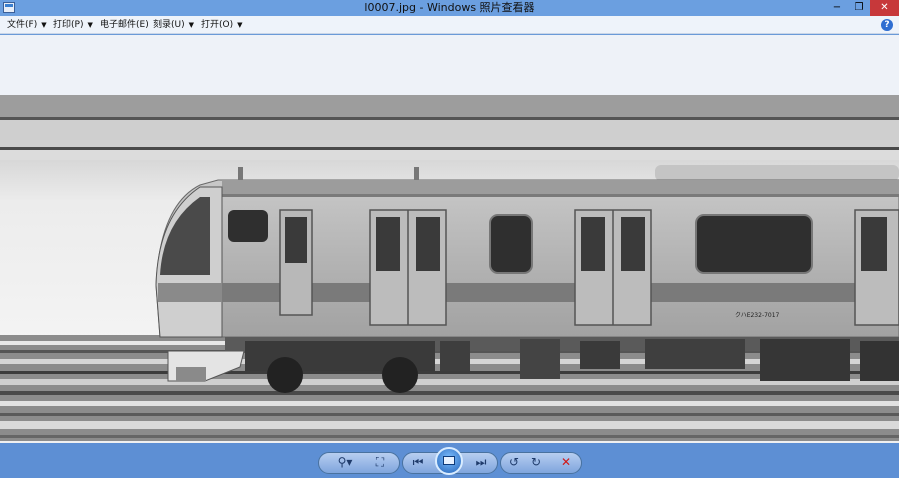 This screenshot has width=899, height=478. I want to click on menu-burn: 刻录(U) ▼, so click(173, 25).